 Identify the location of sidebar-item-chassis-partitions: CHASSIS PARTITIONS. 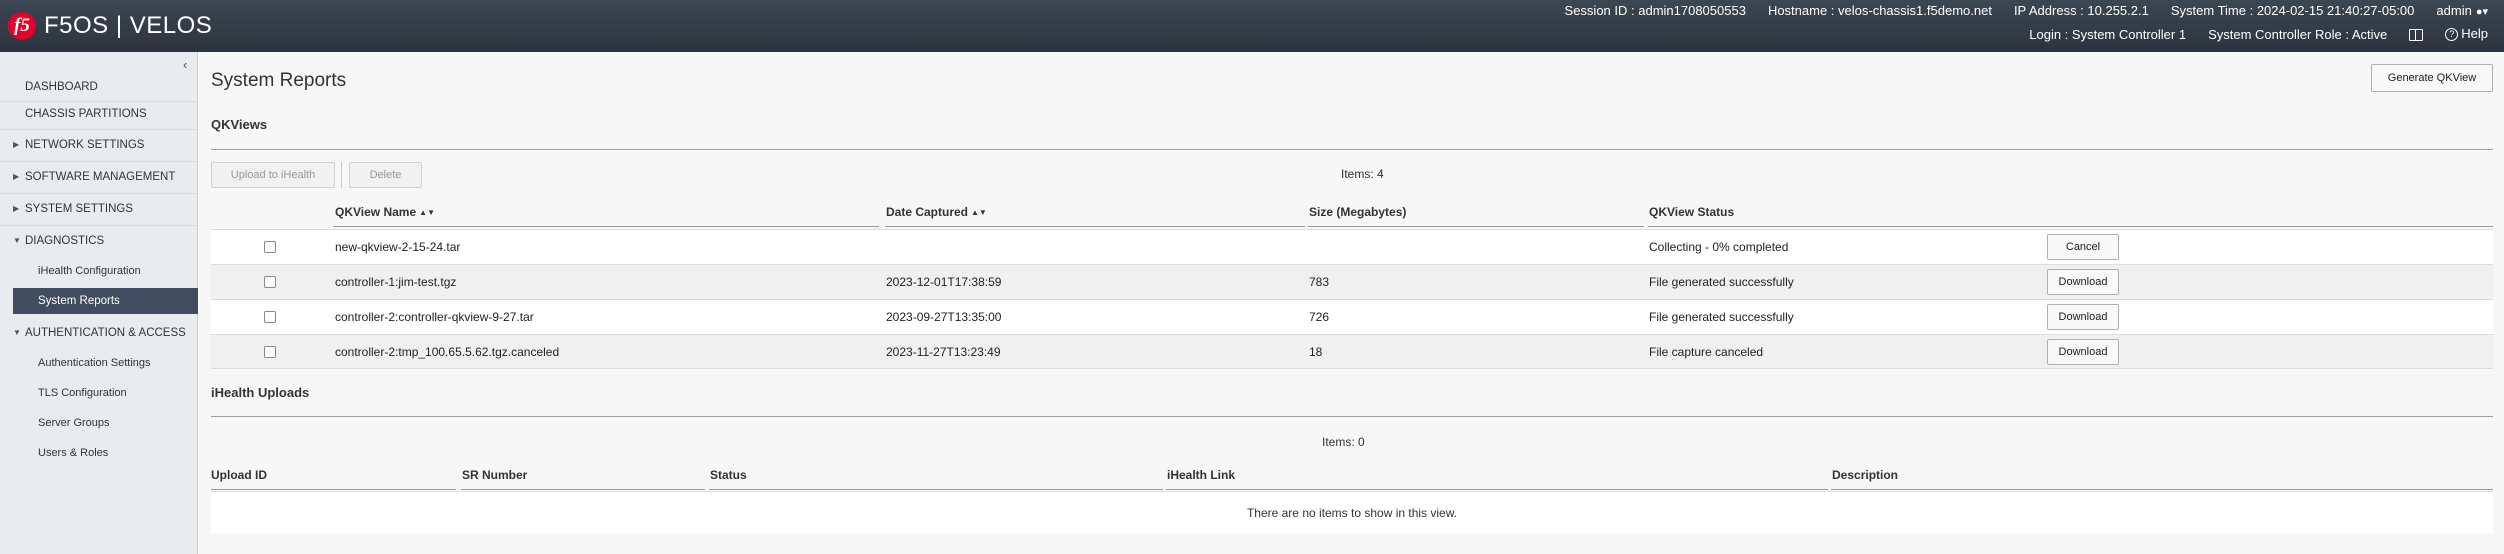
(99, 114).